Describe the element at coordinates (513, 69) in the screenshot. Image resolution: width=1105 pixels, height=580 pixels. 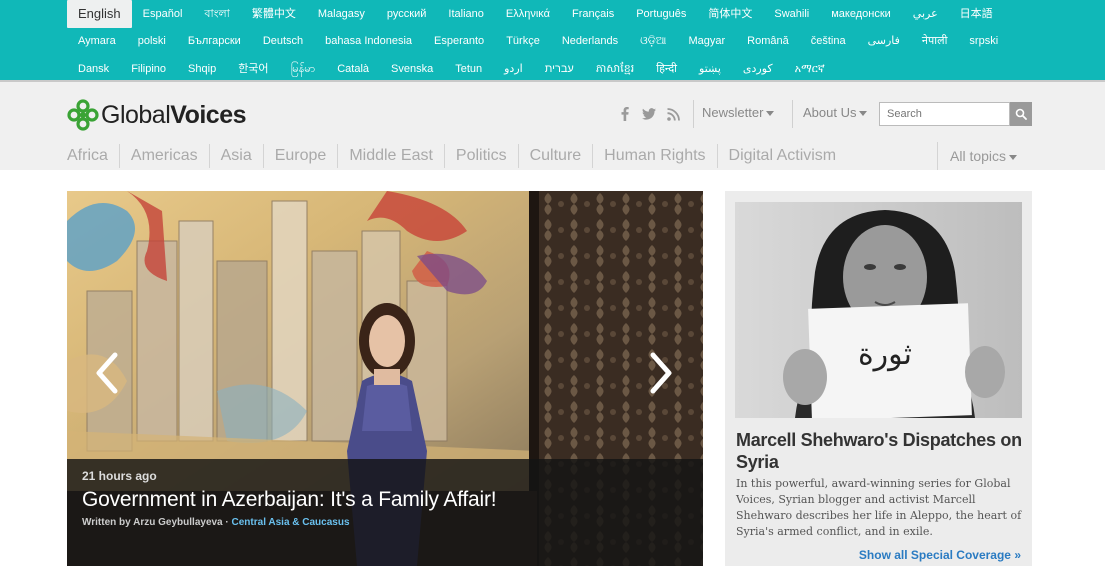
I see `lang-urdu: اردو` at that location.